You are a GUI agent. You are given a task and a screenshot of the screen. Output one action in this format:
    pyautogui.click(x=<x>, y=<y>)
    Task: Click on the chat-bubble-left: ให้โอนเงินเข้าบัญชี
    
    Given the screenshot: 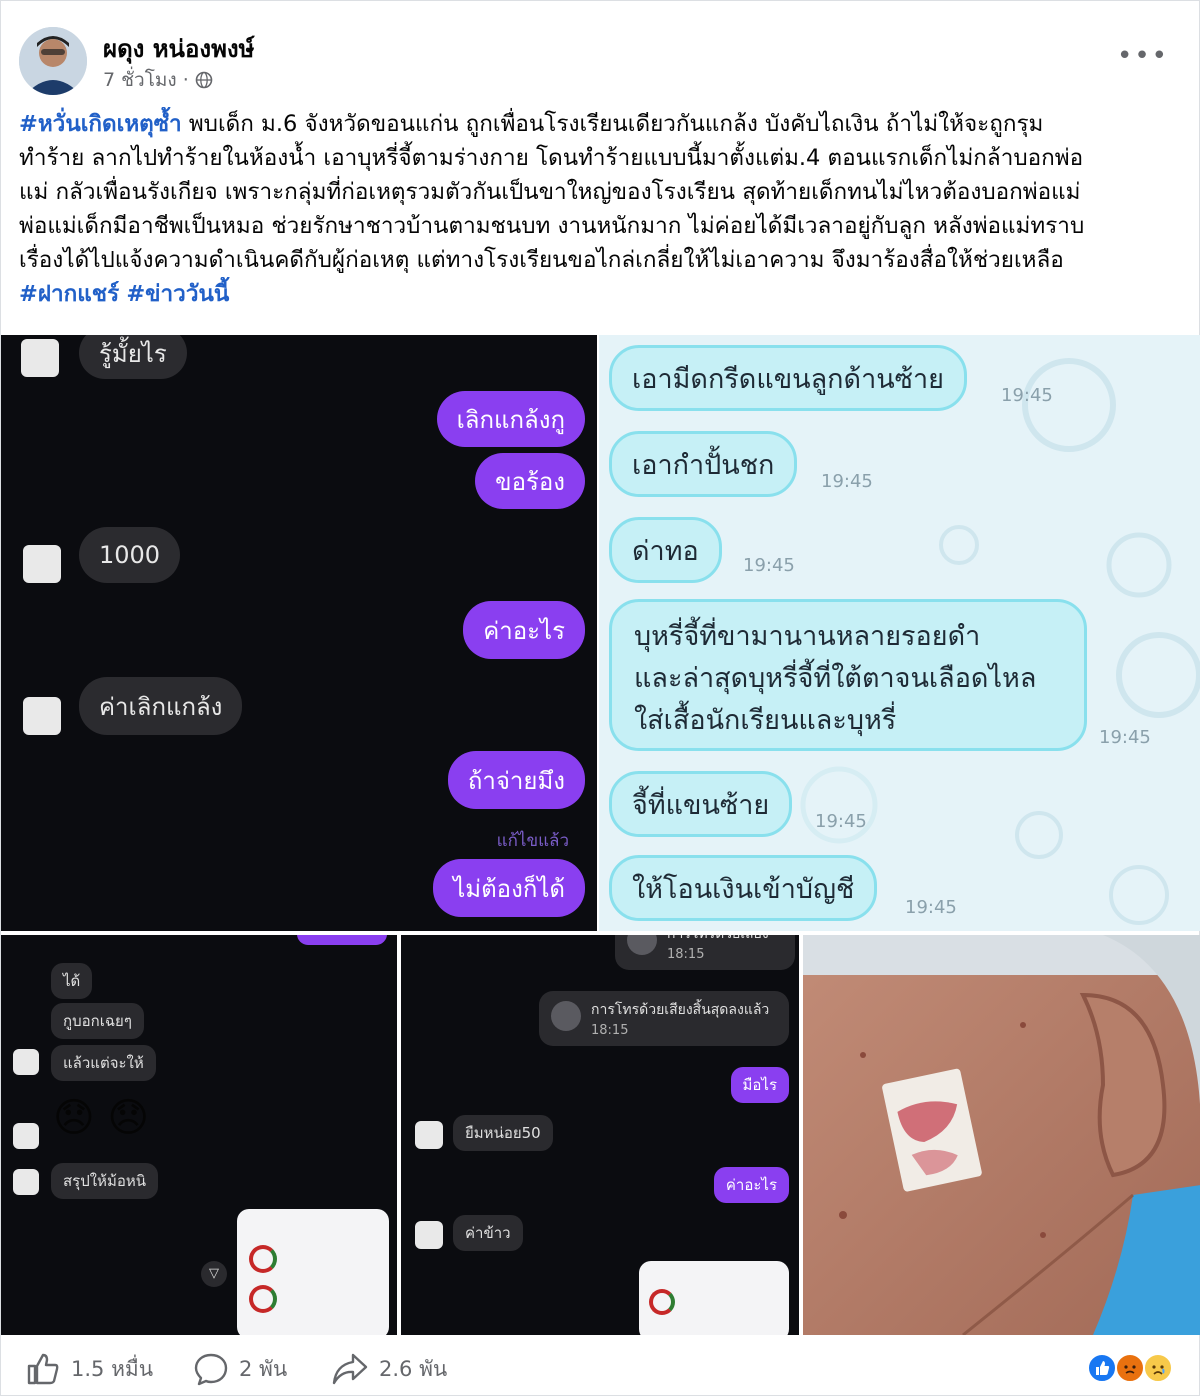 What is the action you would take?
    pyautogui.click(x=743, y=888)
    